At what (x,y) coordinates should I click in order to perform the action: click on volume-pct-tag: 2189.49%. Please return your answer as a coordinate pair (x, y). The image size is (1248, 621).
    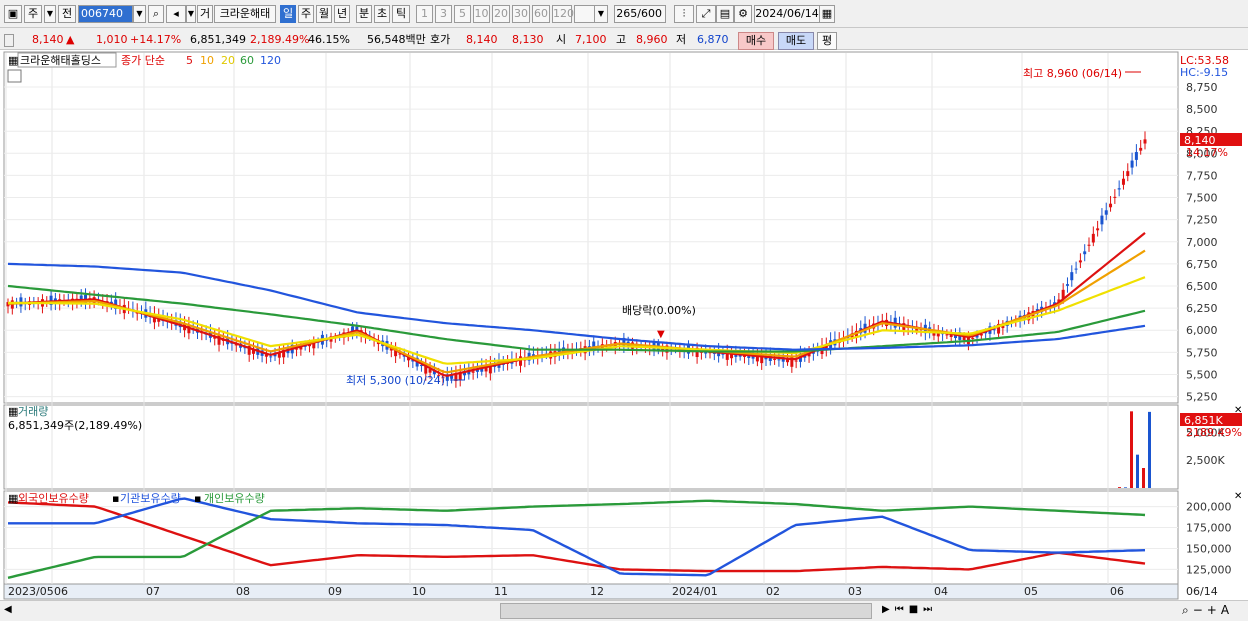
    Looking at the image, I should click on (1214, 432).